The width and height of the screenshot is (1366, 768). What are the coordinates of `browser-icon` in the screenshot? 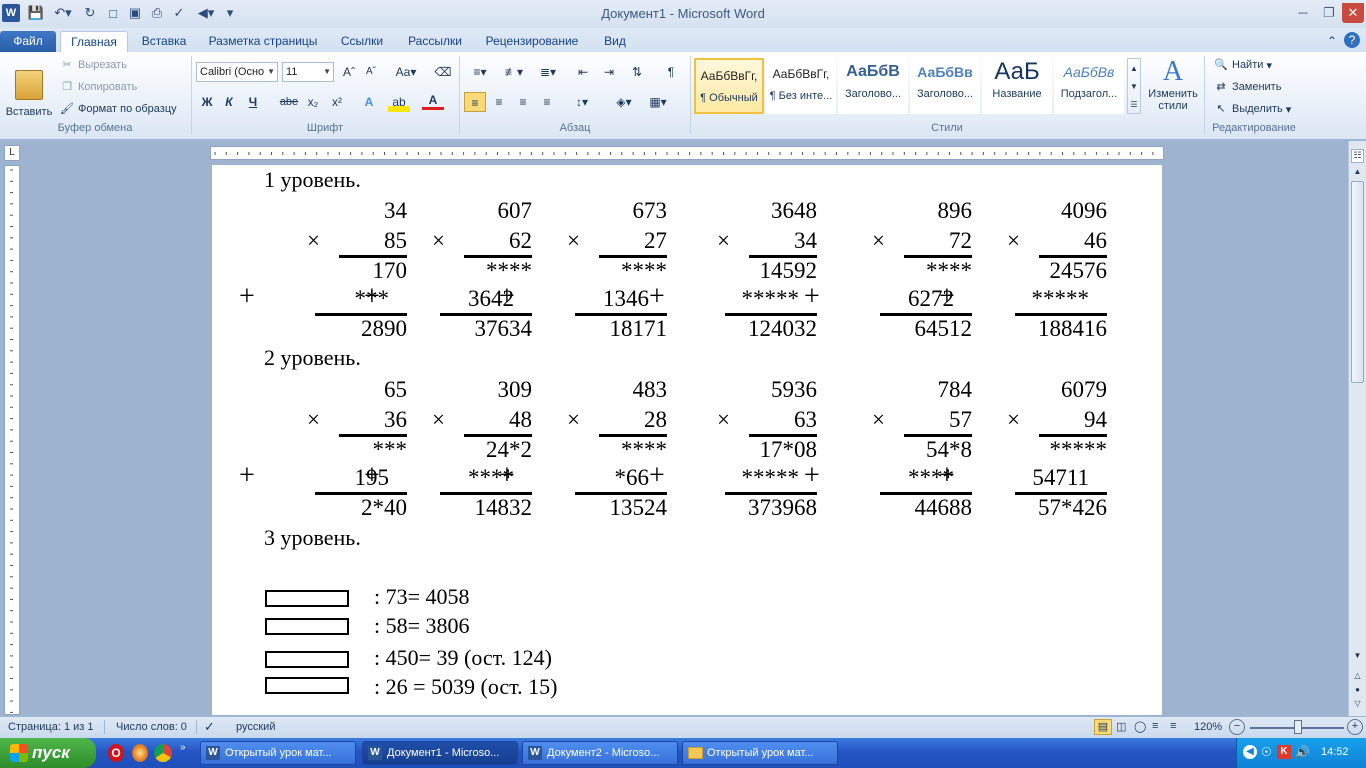 It's located at (140, 753).